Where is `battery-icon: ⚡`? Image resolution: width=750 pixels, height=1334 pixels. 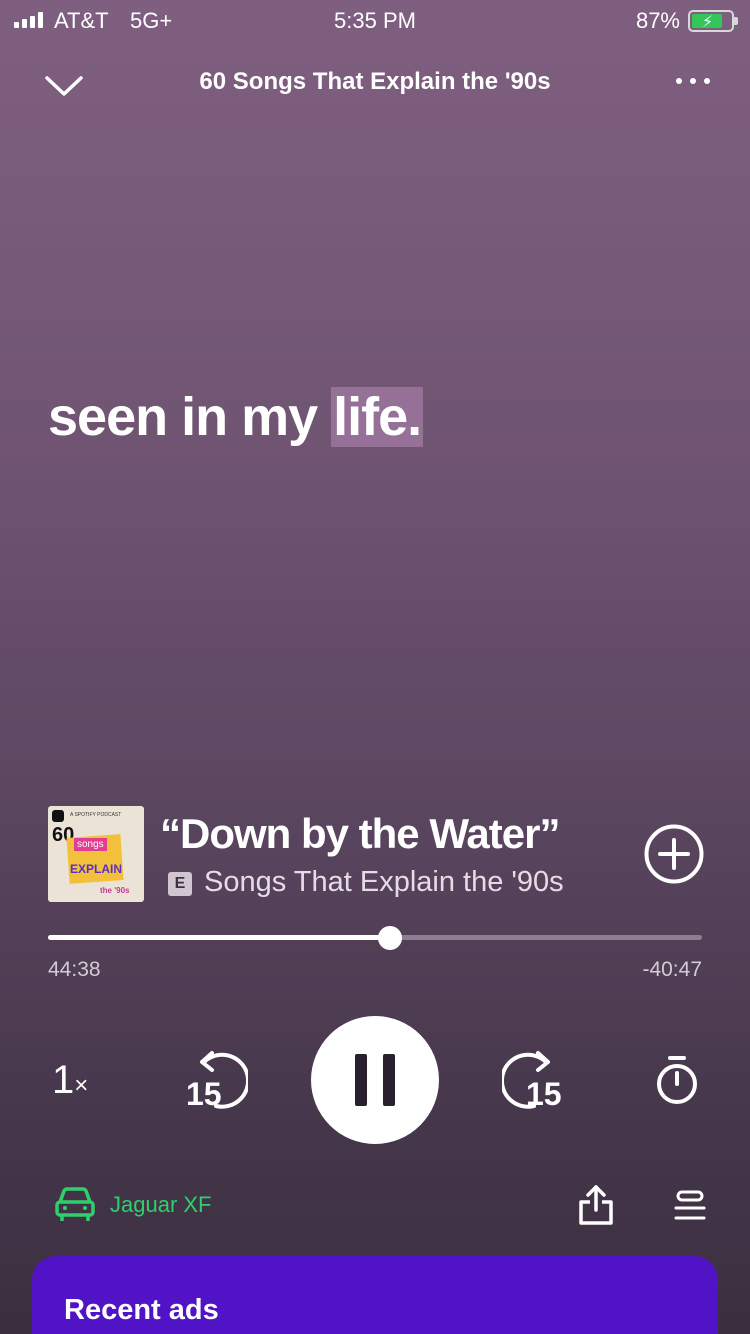 battery-icon: ⚡ is located at coordinates (713, 21).